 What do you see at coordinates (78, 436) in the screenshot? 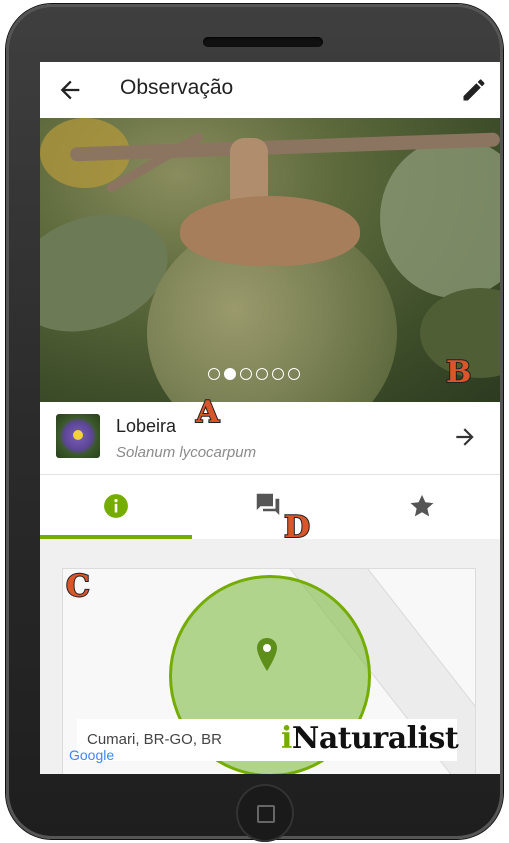
I see `taxon-thumbnail` at bounding box center [78, 436].